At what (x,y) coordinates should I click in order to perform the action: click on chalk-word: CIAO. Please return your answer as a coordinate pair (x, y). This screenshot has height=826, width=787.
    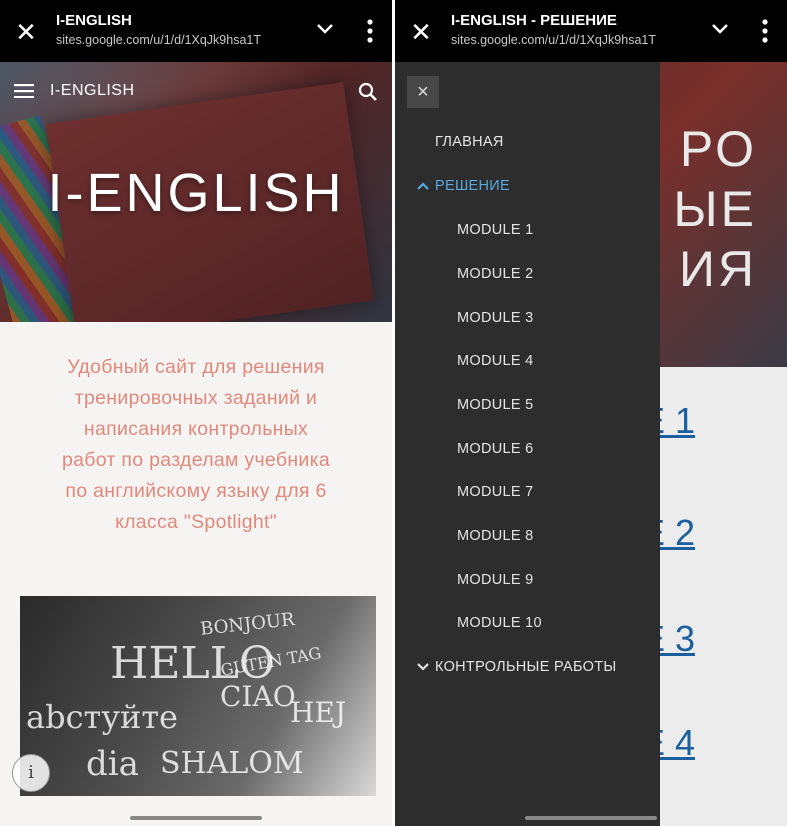
    Looking at the image, I should click on (258, 696).